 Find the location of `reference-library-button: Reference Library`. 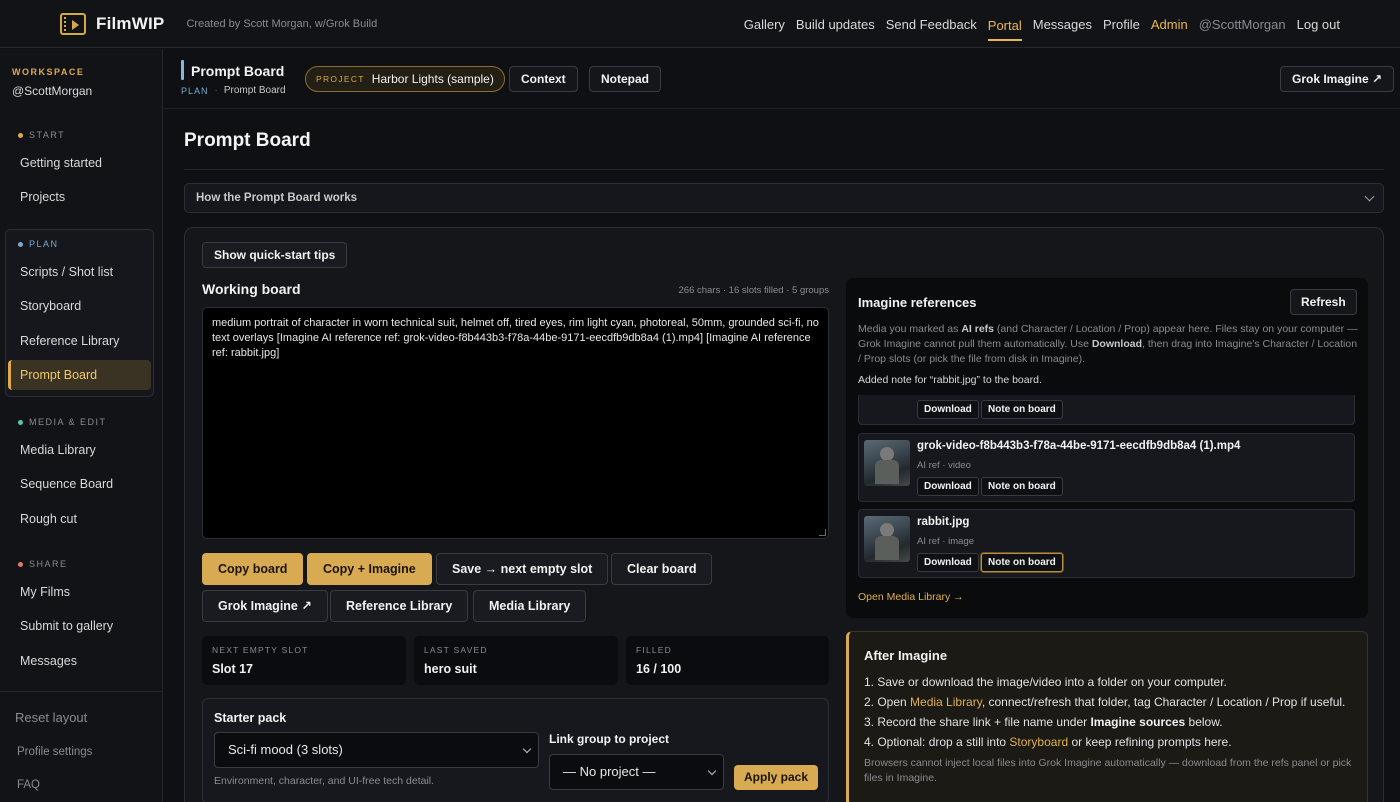

reference-library-button: Reference Library is located at coordinates (399, 606).